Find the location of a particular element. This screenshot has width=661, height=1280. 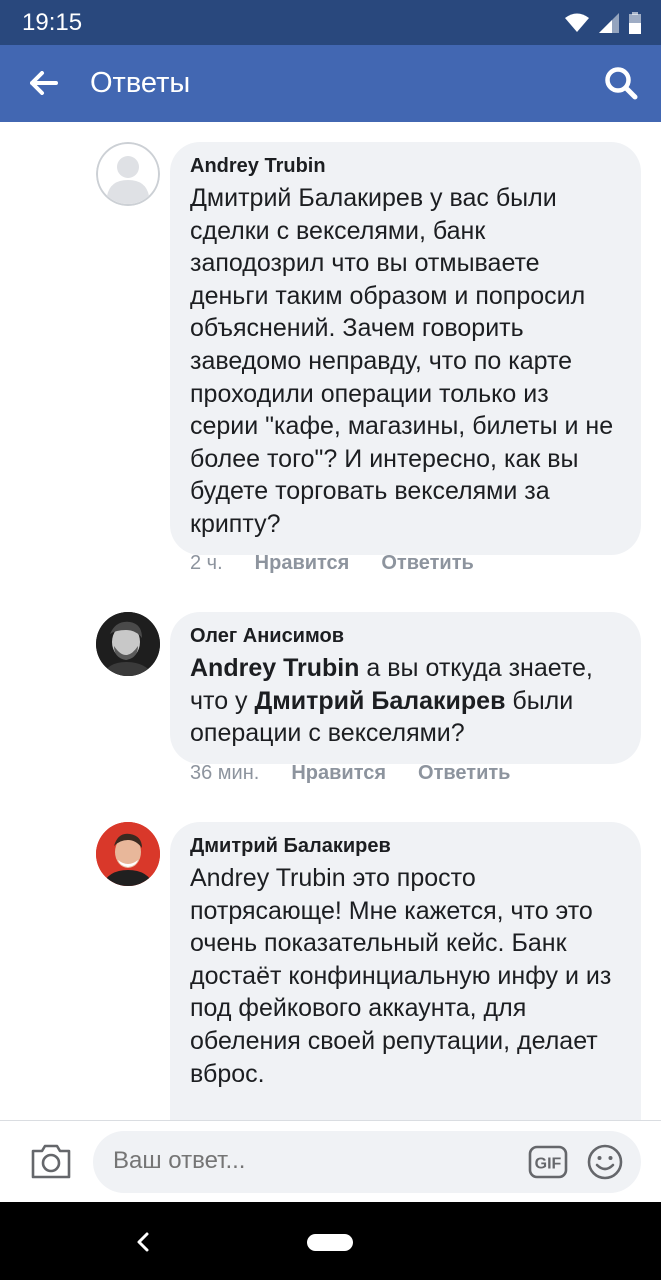

comment-actions: 36 мин. Нравится Ответить is located at coordinates (366, 773).